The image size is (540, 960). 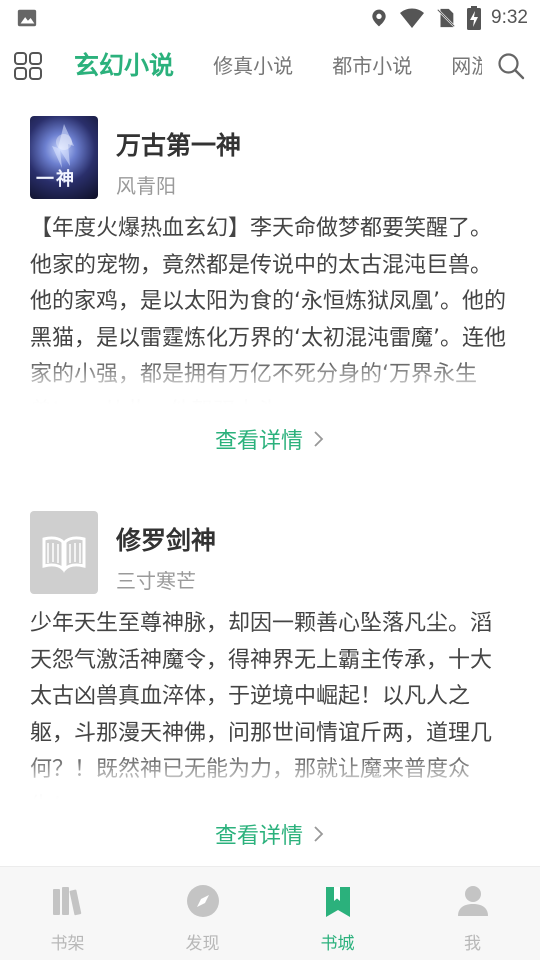 I want to click on nav-label: 发现, so click(x=202, y=944).